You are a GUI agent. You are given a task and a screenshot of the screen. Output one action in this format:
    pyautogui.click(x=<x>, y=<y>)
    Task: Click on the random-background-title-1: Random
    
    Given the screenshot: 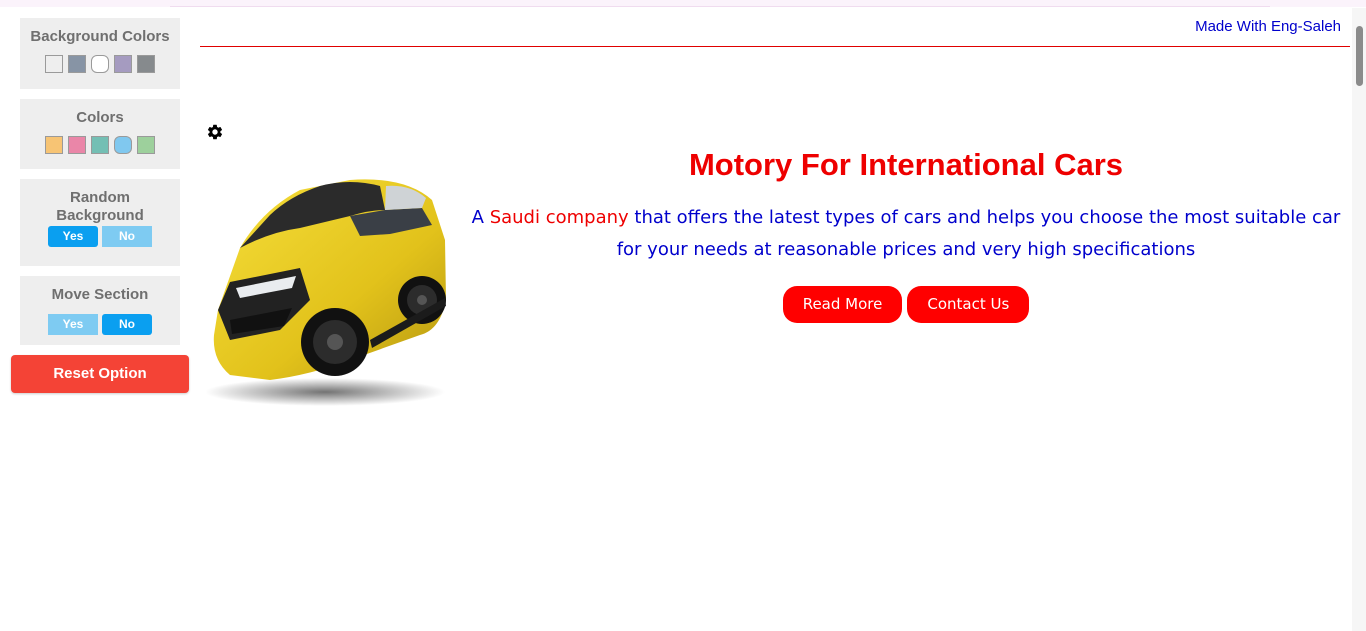 What is the action you would take?
    pyautogui.click(x=100, y=197)
    